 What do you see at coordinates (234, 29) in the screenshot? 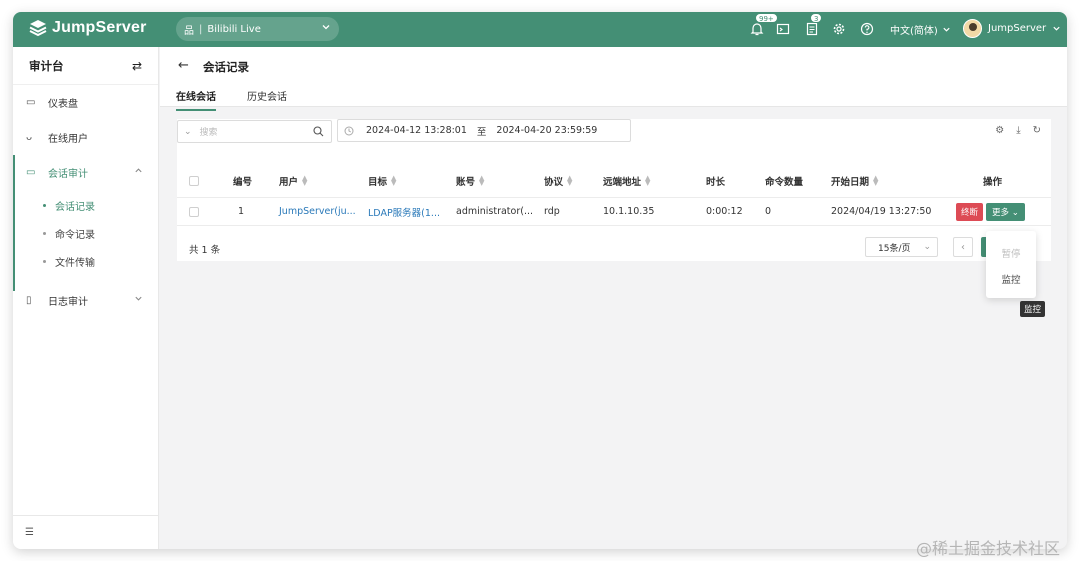
I see `org-label: Bilibili Live` at bounding box center [234, 29].